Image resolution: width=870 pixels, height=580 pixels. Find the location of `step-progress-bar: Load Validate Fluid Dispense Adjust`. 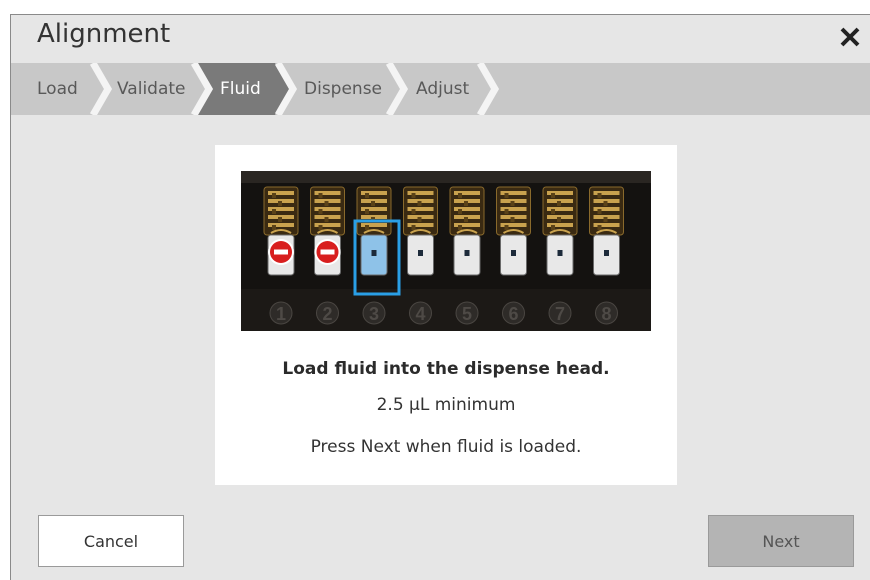

step-progress-bar: Load Validate Fluid Dispense Adjust is located at coordinates (440, 89).